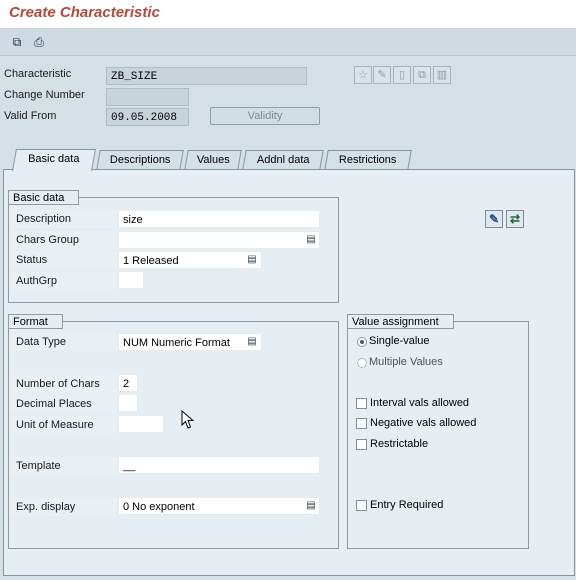 This screenshot has height=580, width=576. What do you see at coordinates (382, 75) in the screenshot?
I see `edit-pencil-icon: ✎` at bounding box center [382, 75].